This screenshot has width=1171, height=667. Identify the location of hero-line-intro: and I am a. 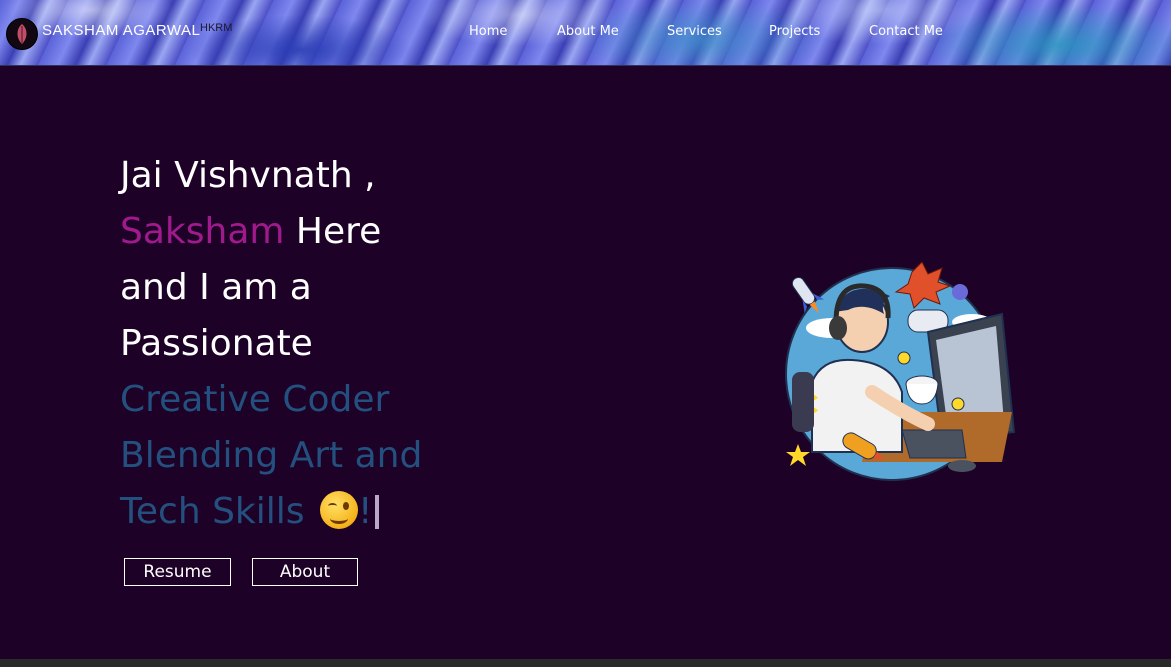
(216, 287).